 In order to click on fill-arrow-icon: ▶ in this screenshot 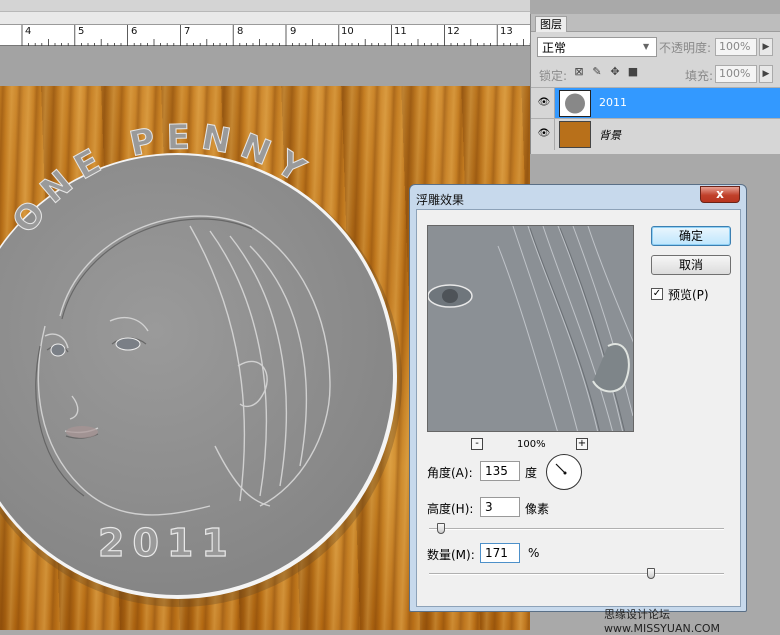, I will do `click(766, 74)`.